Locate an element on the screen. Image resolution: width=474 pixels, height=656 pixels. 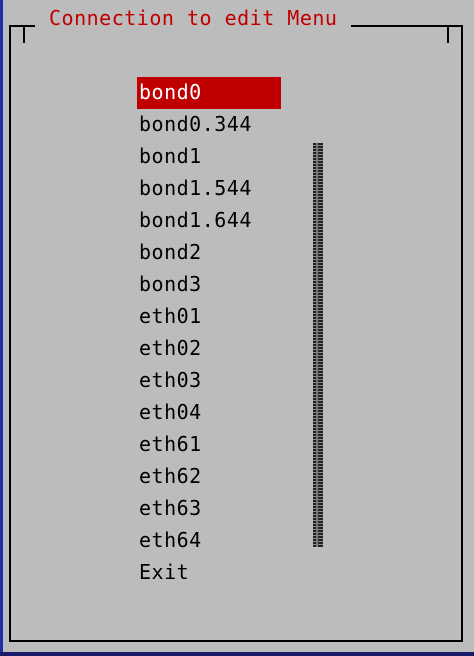
menu-item-eth03: eth03 is located at coordinates (209, 381).